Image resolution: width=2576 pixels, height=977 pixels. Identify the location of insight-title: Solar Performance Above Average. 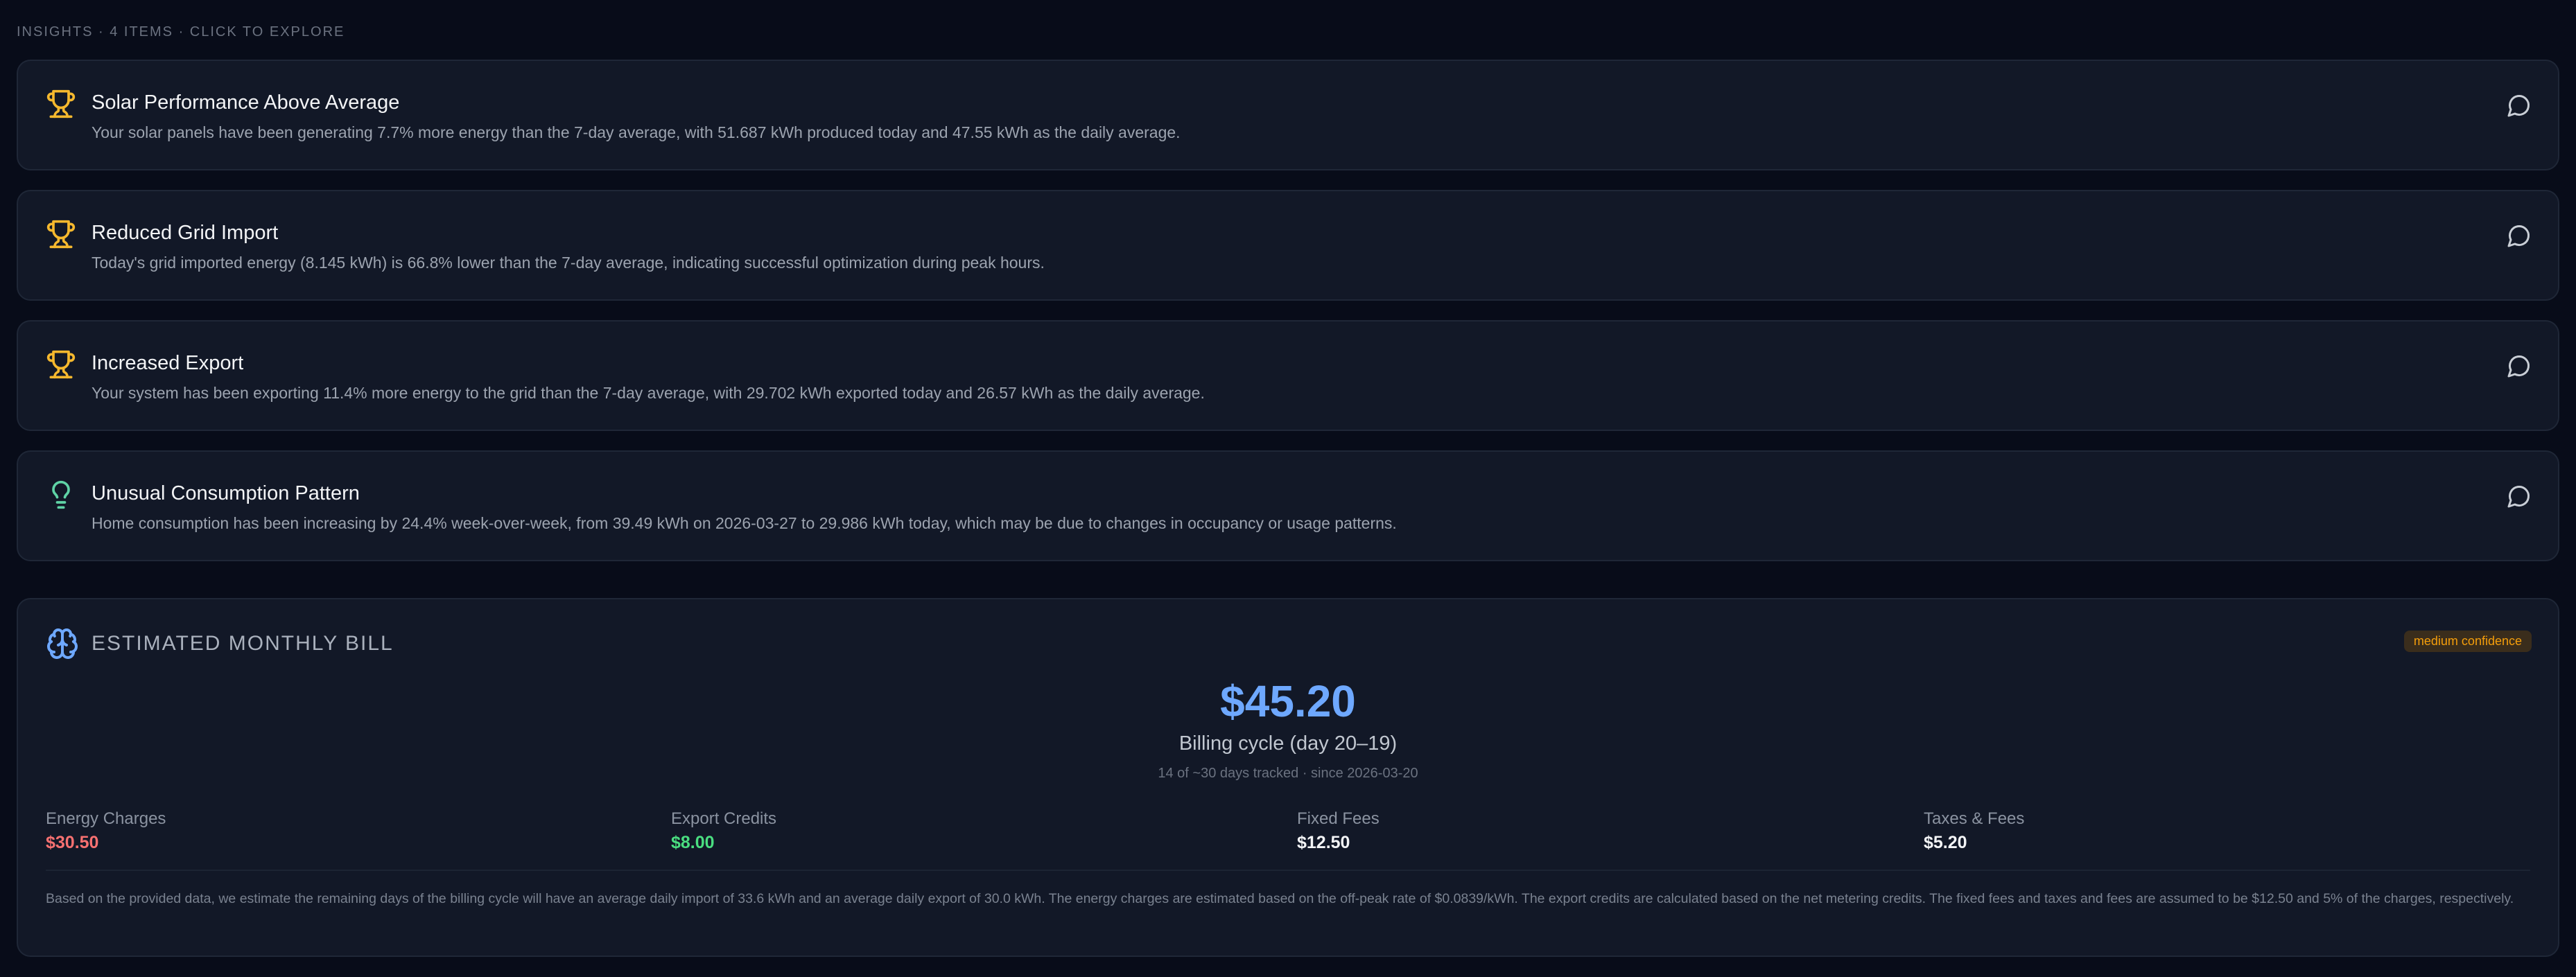
(246, 102).